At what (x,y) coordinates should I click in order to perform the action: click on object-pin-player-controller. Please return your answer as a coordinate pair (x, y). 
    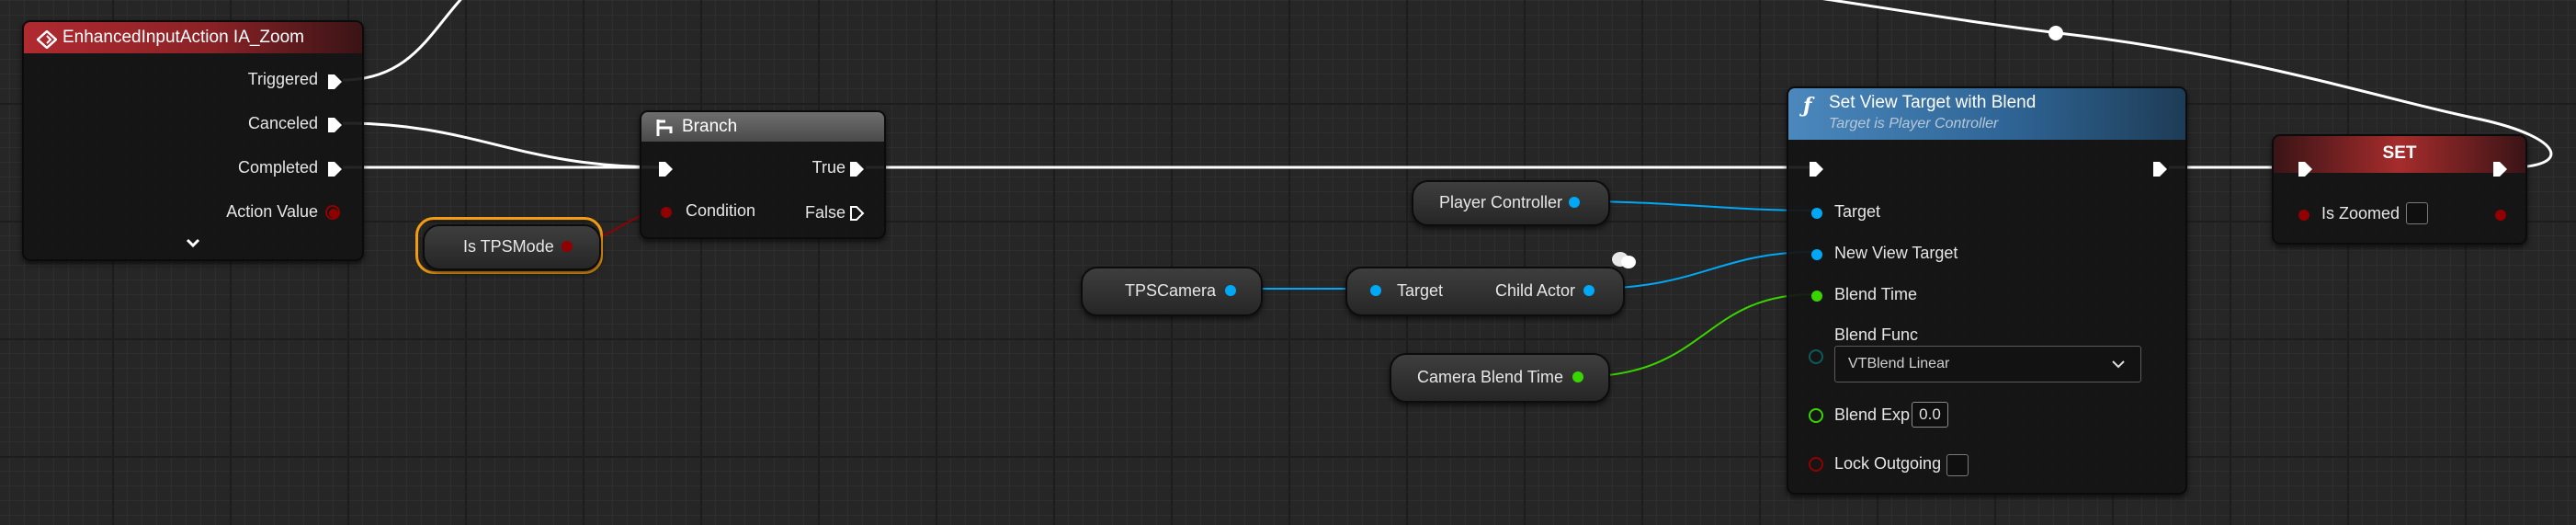
    Looking at the image, I should click on (1573, 201).